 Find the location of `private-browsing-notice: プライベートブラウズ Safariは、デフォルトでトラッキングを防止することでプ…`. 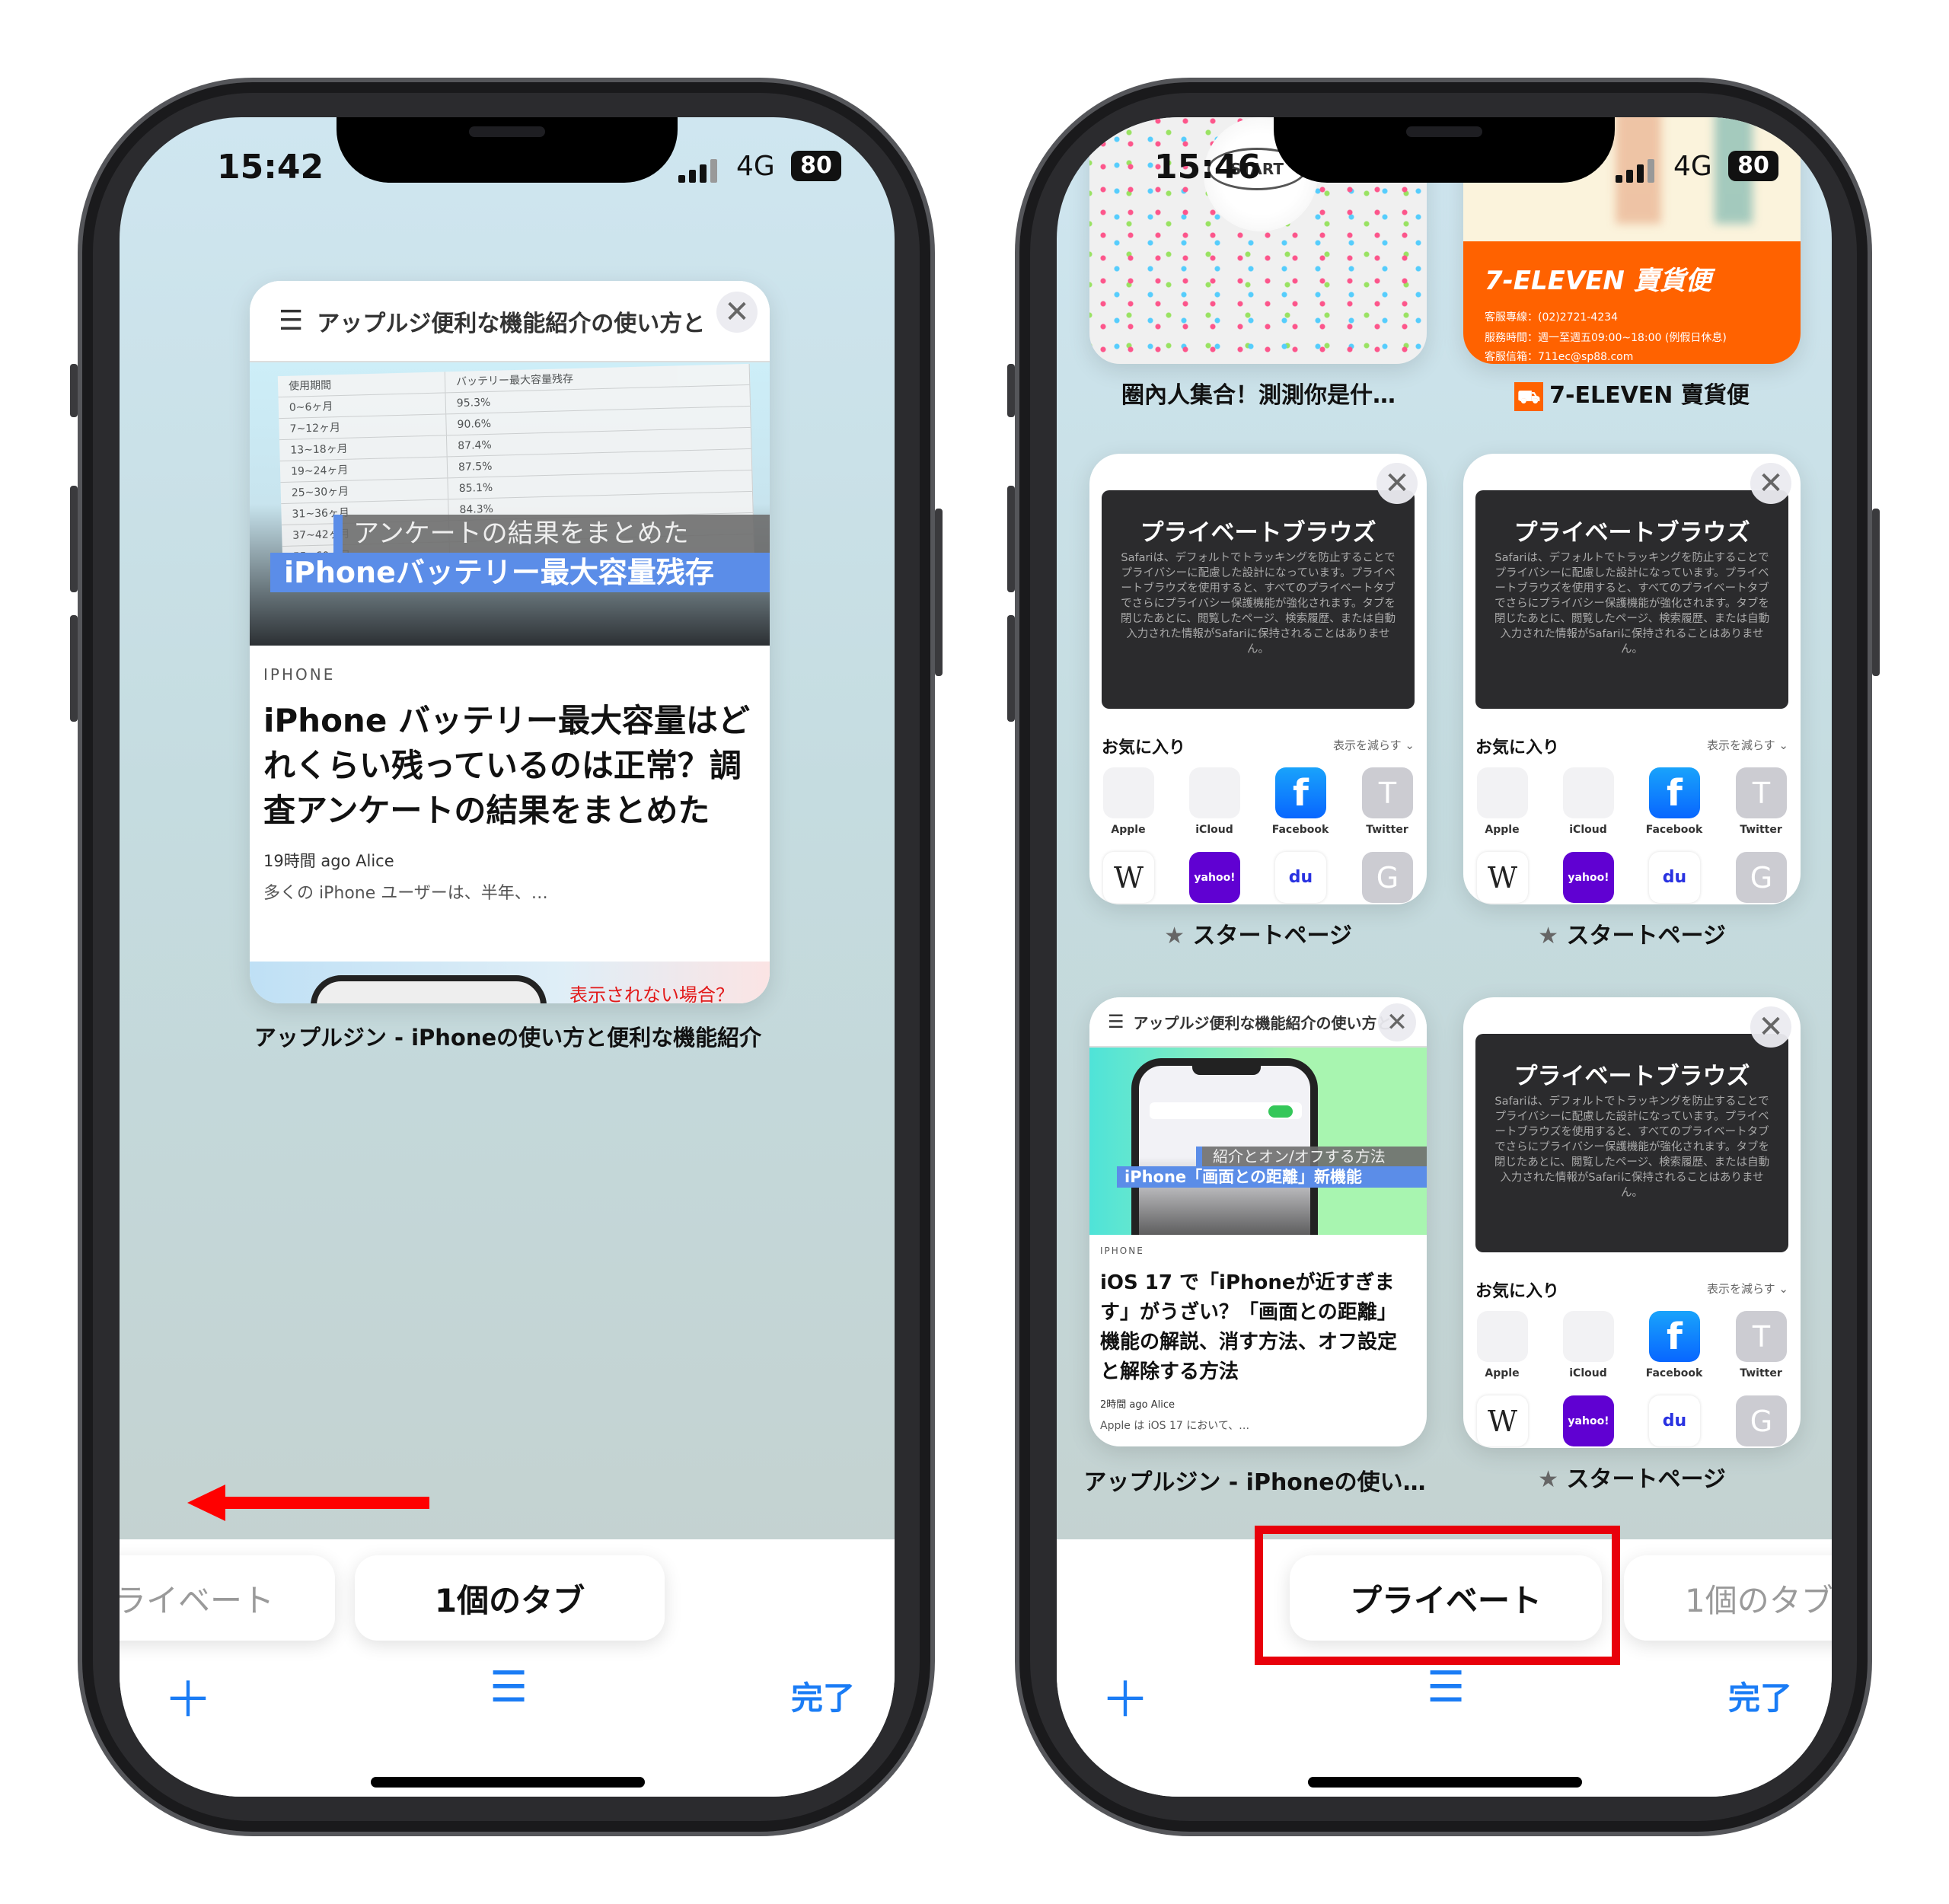

private-browsing-notice: プライベートブラウズ Safariは、デフォルトでトラッキングを防止することでプ… is located at coordinates (1631, 599).